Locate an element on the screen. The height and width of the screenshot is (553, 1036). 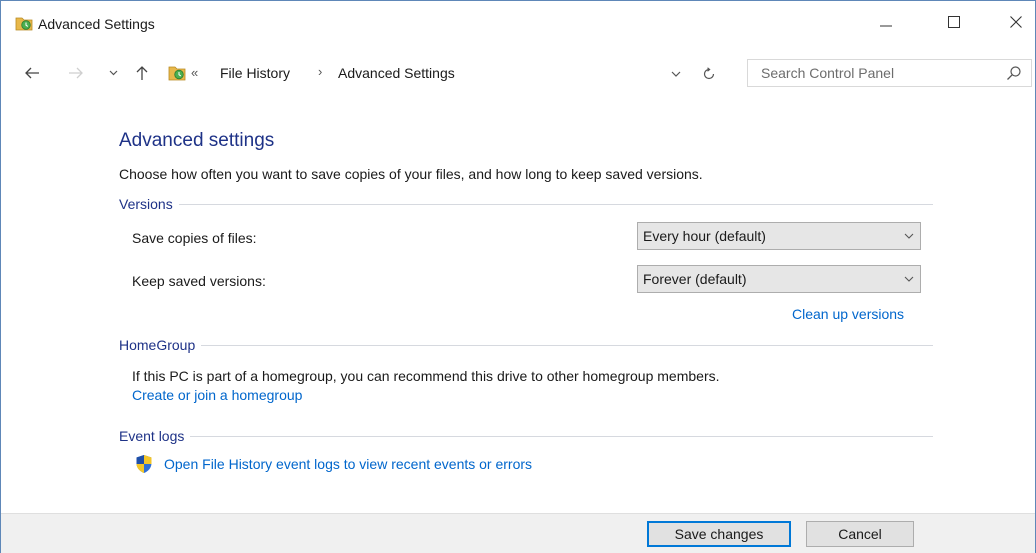
address-overflow: « is located at coordinates (194, 72).